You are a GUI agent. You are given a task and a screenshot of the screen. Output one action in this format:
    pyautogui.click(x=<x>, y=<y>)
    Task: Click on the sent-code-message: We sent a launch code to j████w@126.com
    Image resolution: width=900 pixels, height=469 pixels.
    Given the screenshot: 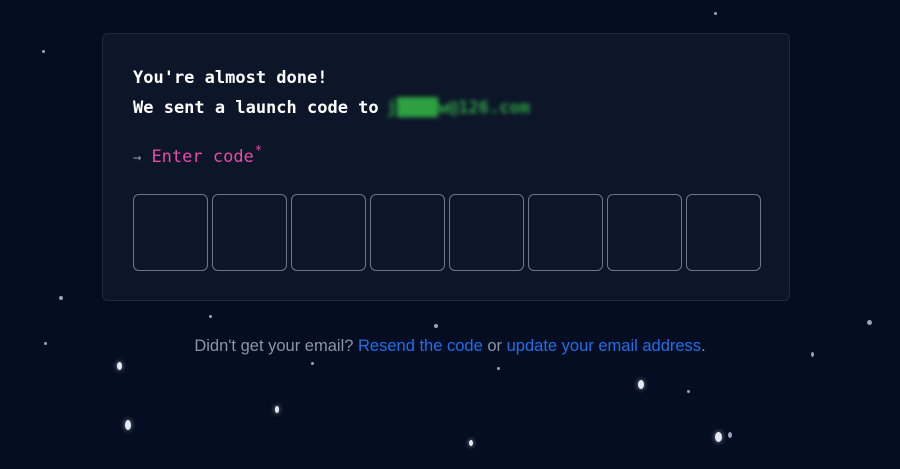 What is the action you would take?
    pyautogui.click(x=331, y=108)
    